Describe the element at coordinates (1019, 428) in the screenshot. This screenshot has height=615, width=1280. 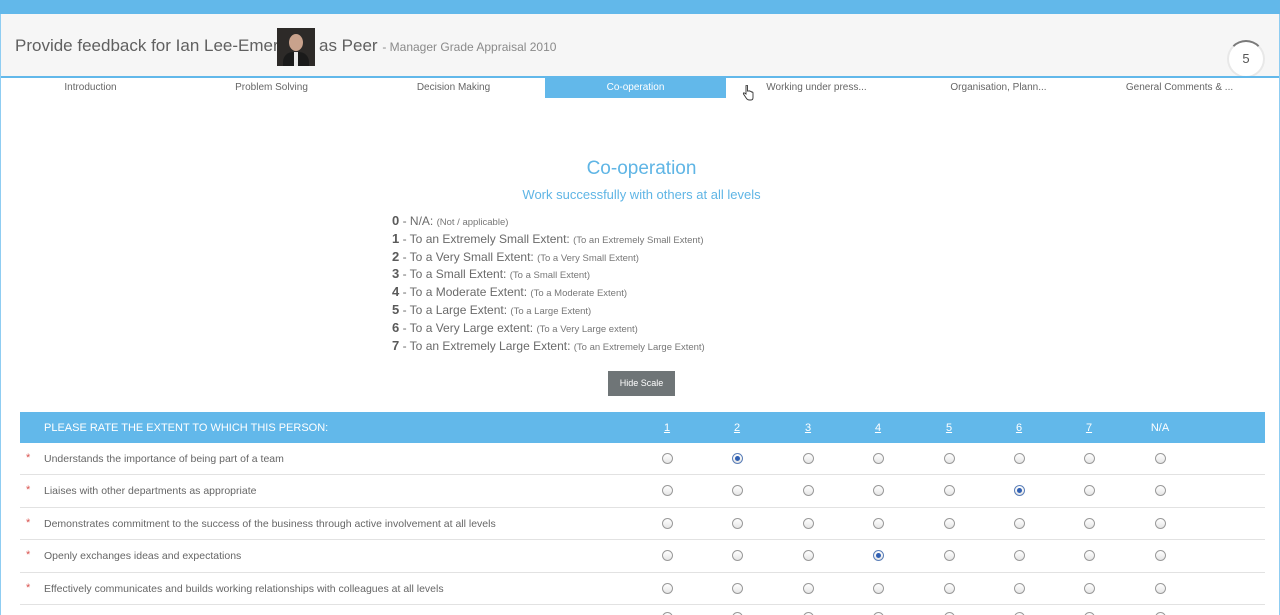
I see `column-header-6: 6` at that location.